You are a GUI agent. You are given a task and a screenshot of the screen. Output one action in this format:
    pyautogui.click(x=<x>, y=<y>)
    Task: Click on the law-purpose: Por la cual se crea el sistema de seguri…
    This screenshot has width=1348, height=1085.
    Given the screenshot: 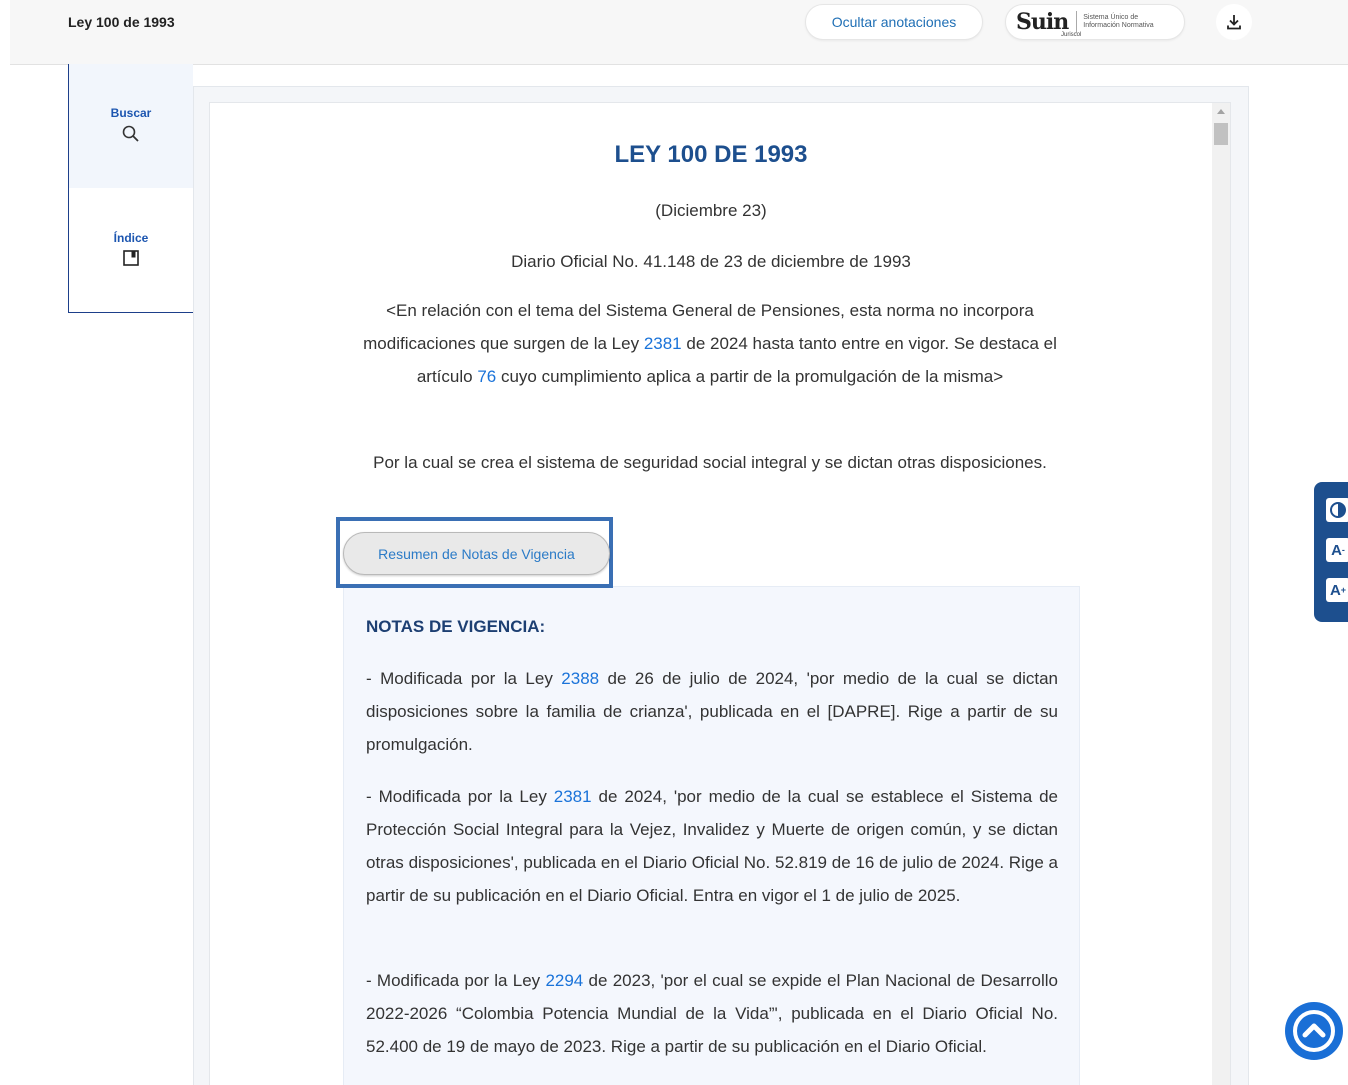 What is the action you would take?
    pyautogui.click(x=710, y=462)
    